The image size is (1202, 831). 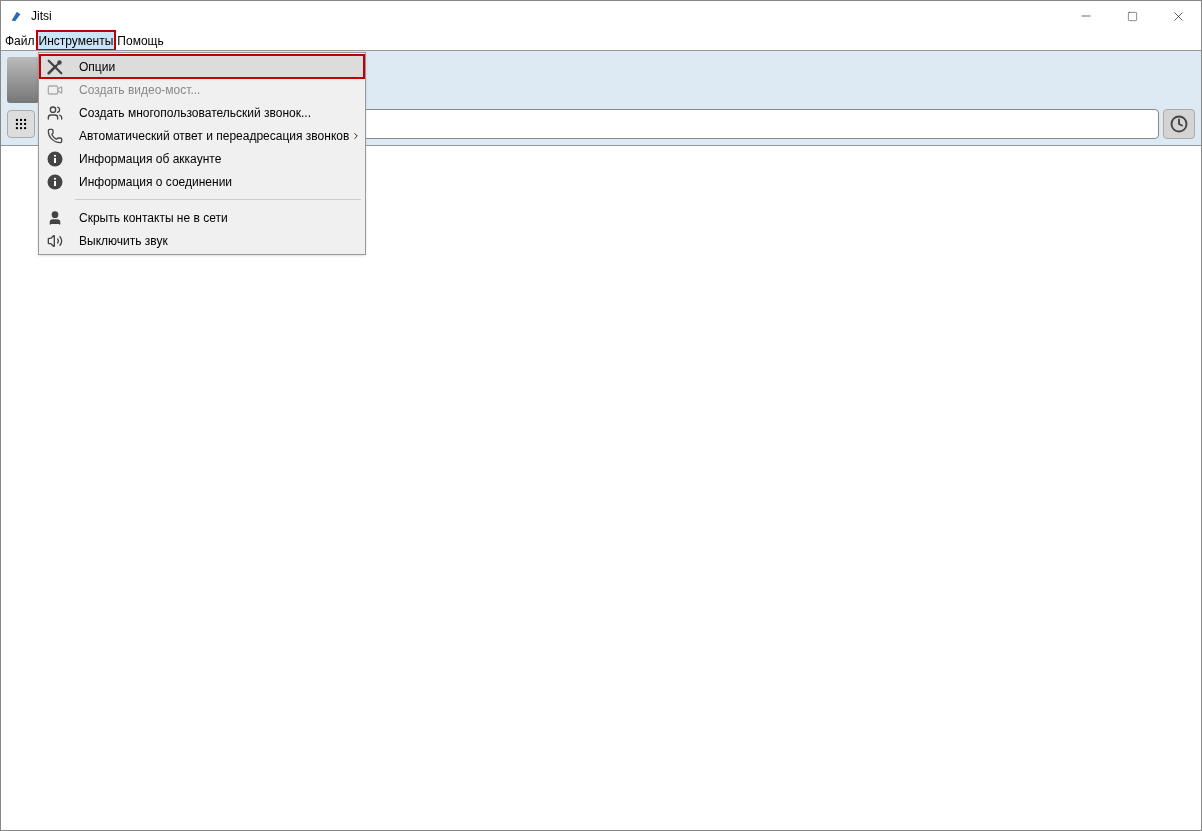 I want to click on dialpad-icon, so click(x=21, y=124).